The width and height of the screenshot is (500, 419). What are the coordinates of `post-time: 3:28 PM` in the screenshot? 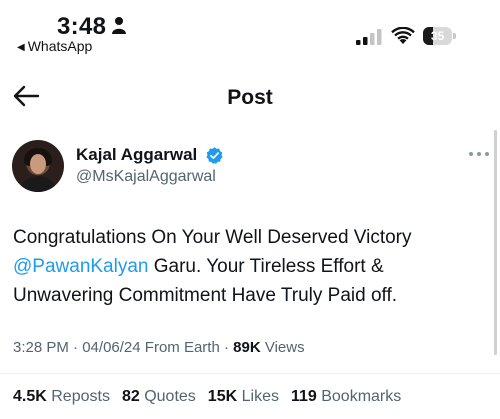 It's located at (41, 347).